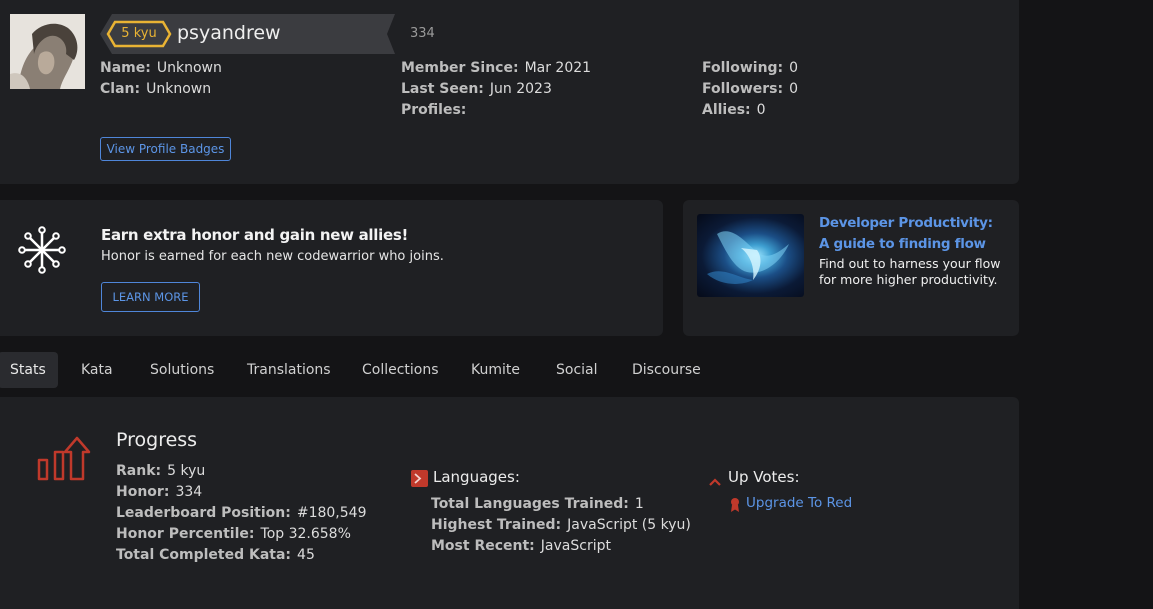 The width and height of the screenshot is (1153, 609). What do you see at coordinates (120, 89) in the screenshot?
I see `clan-label: Clan:` at bounding box center [120, 89].